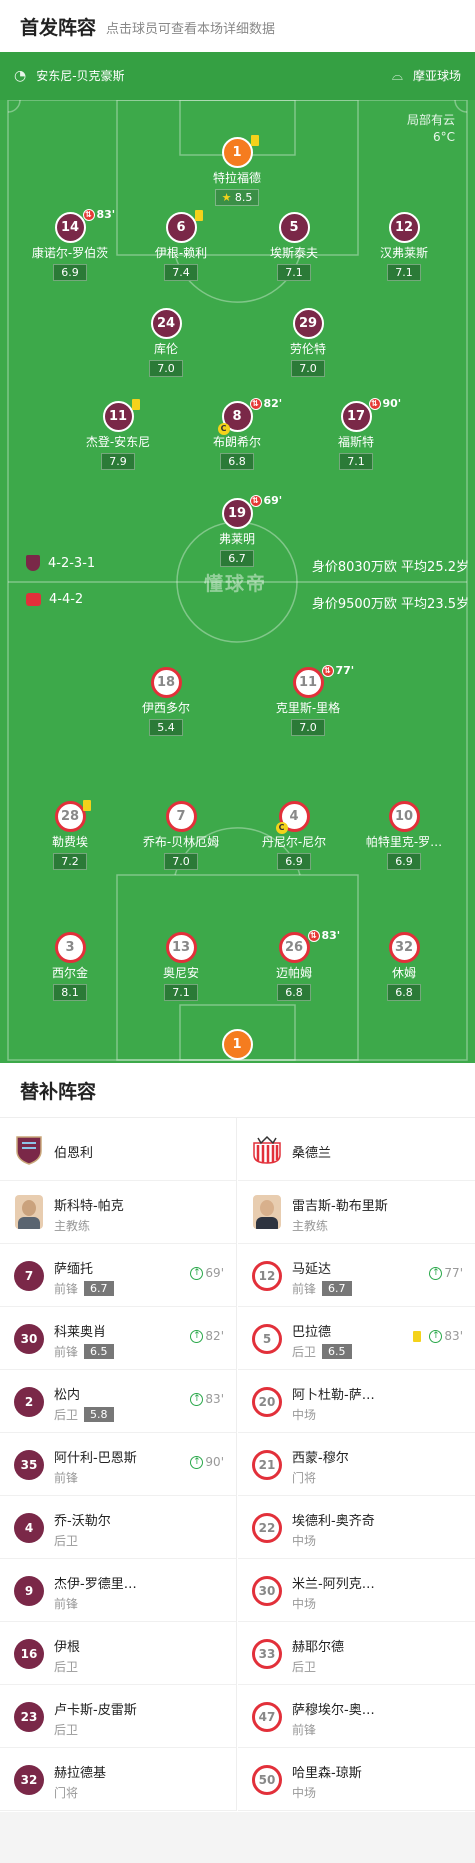  Describe the element at coordinates (181, 245) in the screenshot. I see `home-player: 6 伊根-赖利 7.4` at that location.